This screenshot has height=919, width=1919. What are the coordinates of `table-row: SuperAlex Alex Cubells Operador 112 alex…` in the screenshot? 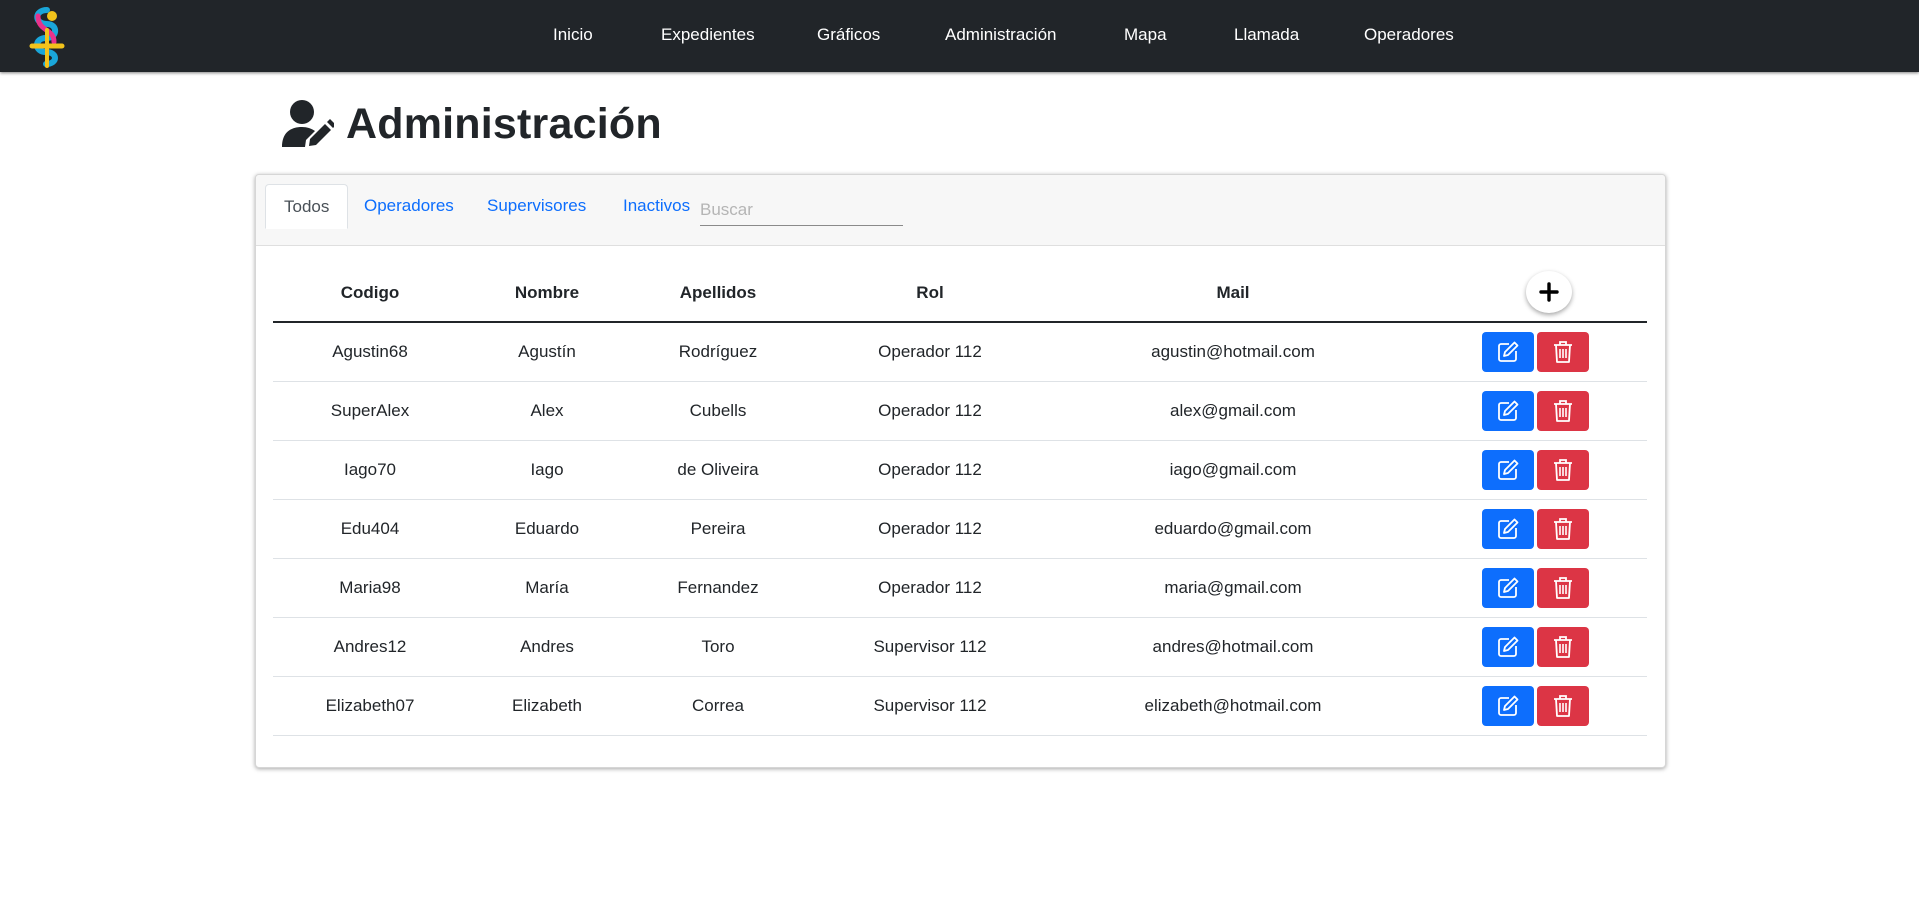 It's located at (960, 411).